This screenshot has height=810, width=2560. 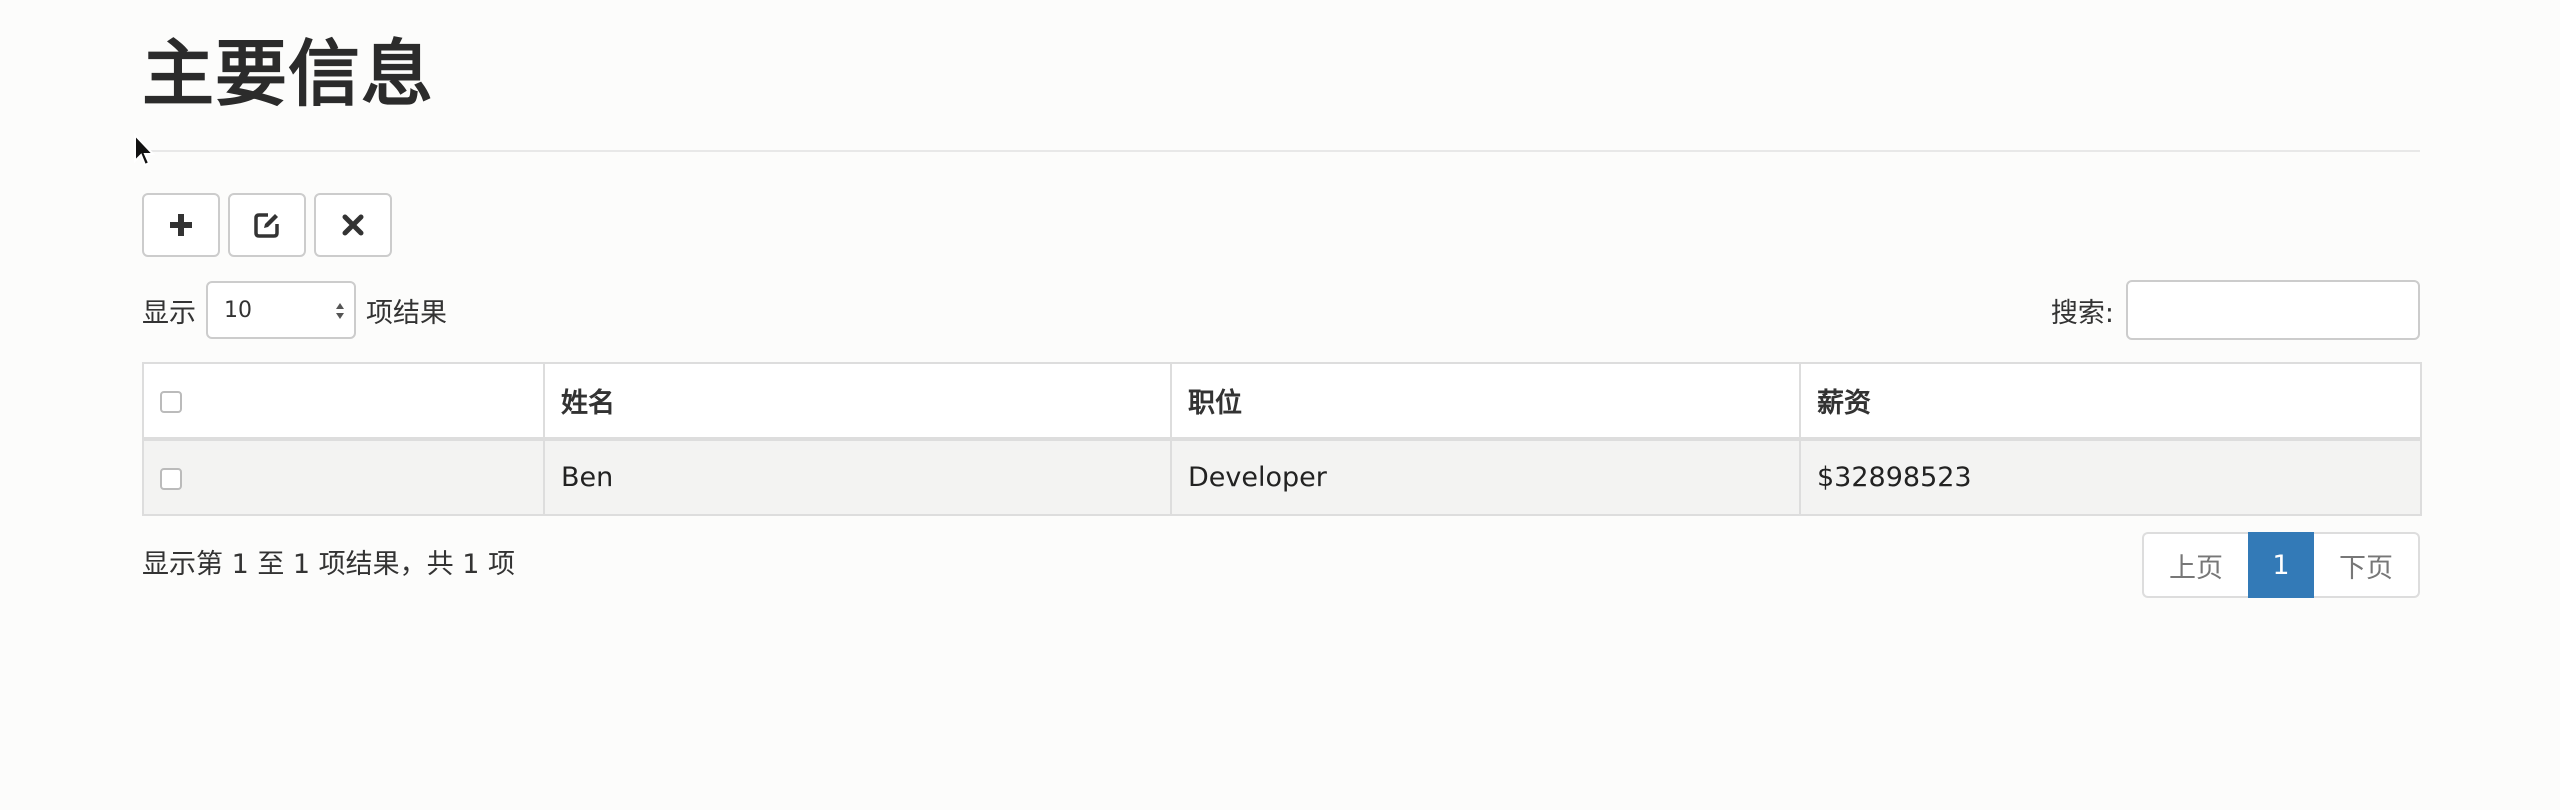 I want to click on edit-icon, so click(x=266, y=225).